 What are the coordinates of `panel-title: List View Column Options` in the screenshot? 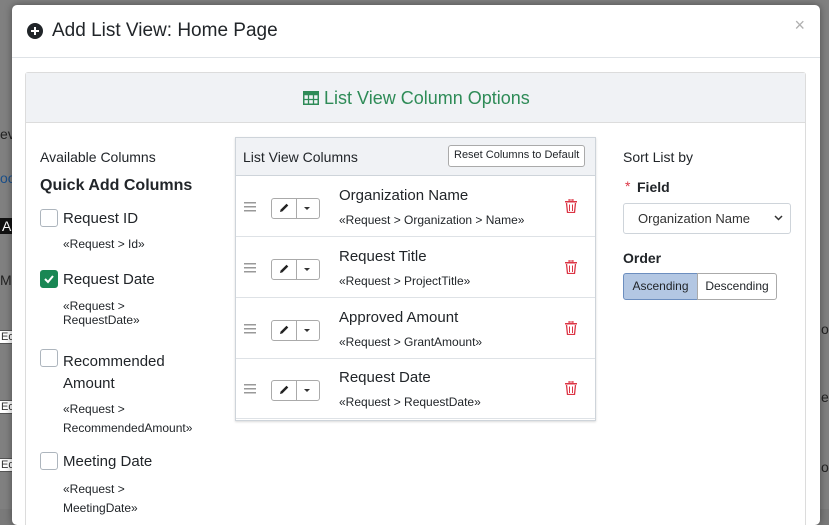 It's located at (427, 98).